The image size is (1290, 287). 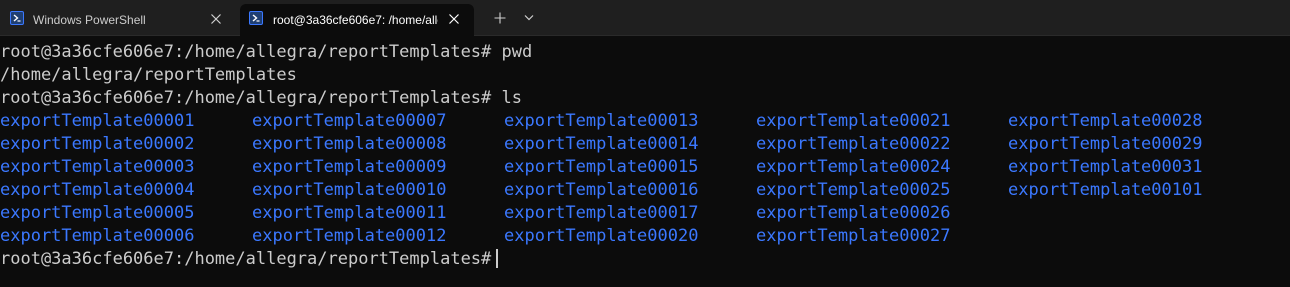 I want to click on list-item: exportTemplate00004, so click(x=97, y=190).